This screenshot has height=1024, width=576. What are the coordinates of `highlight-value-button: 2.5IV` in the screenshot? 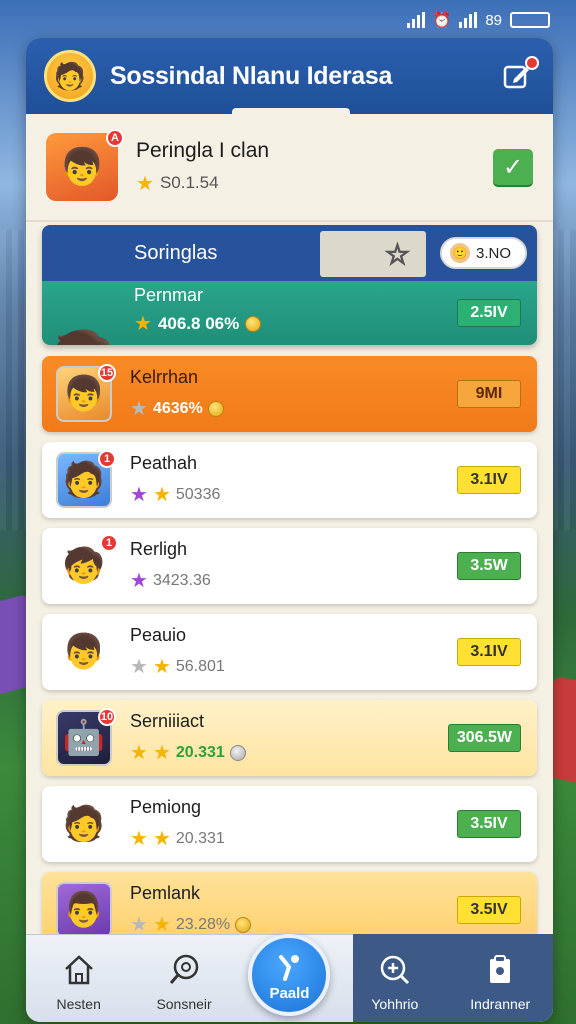 It's located at (489, 313).